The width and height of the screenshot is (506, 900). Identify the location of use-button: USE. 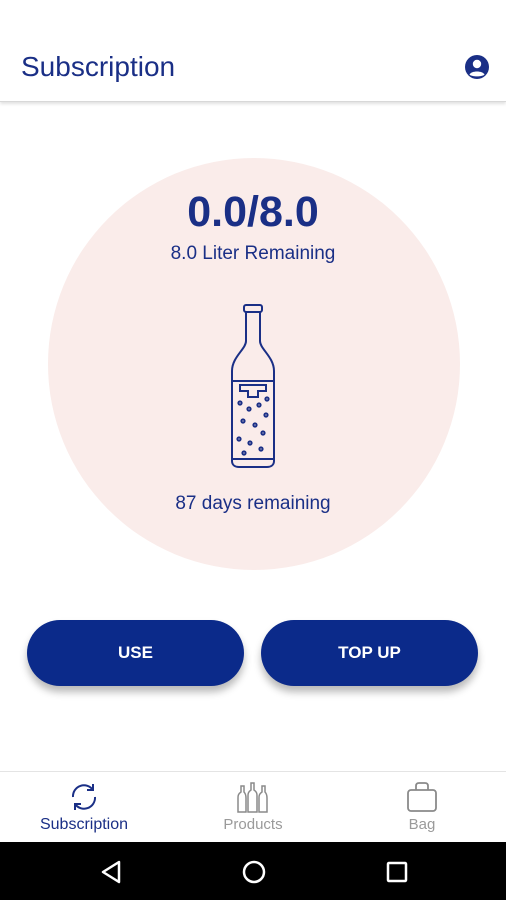
(135, 653).